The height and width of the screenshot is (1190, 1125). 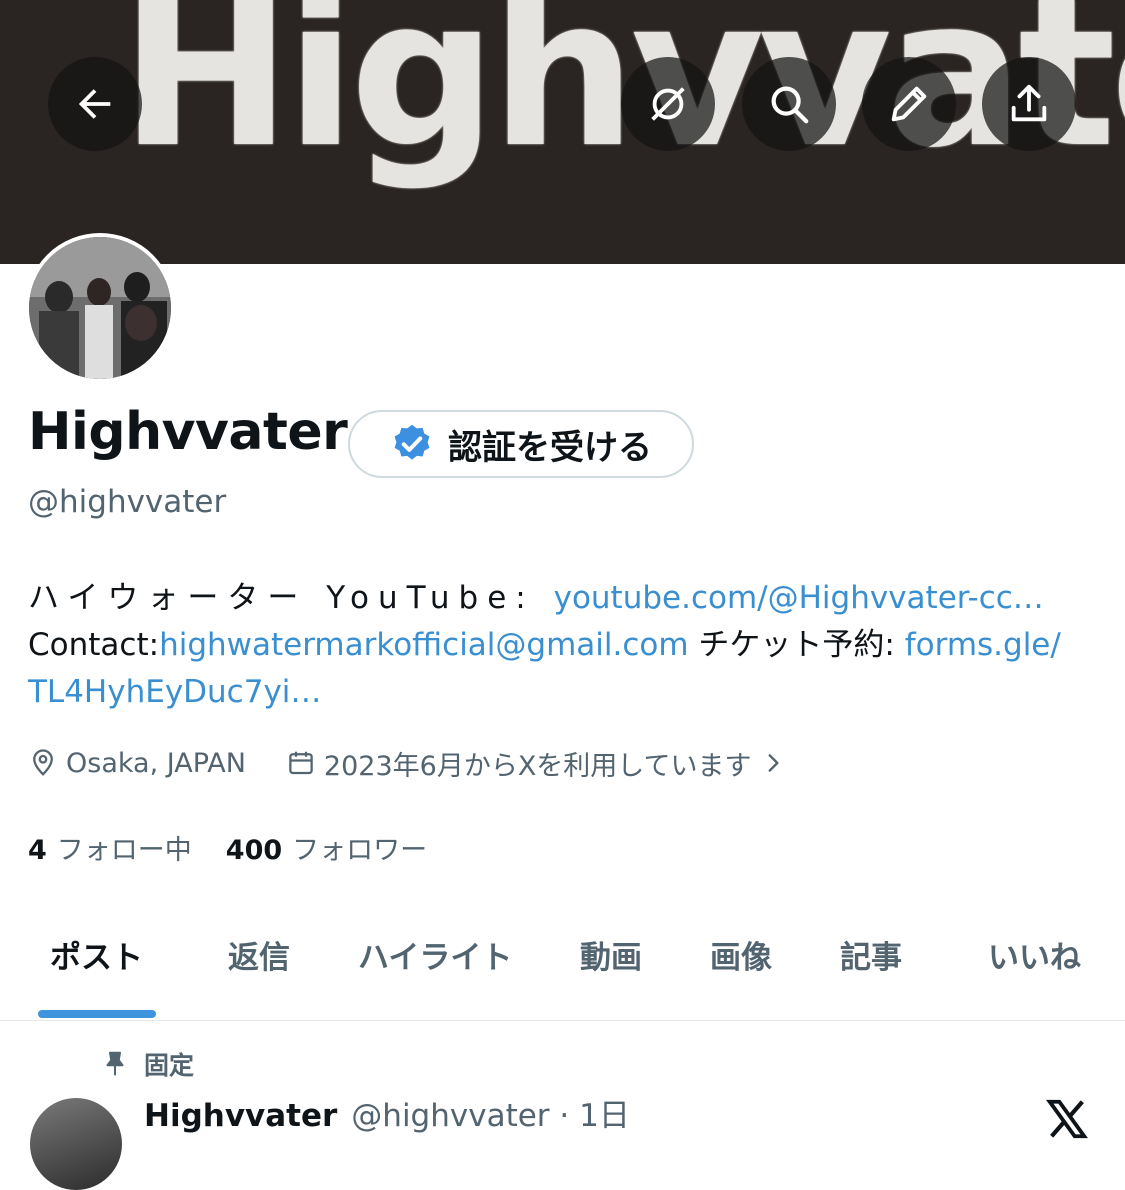 What do you see at coordinates (259, 954) in the screenshot?
I see `tab-replies: 返信` at bounding box center [259, 954].